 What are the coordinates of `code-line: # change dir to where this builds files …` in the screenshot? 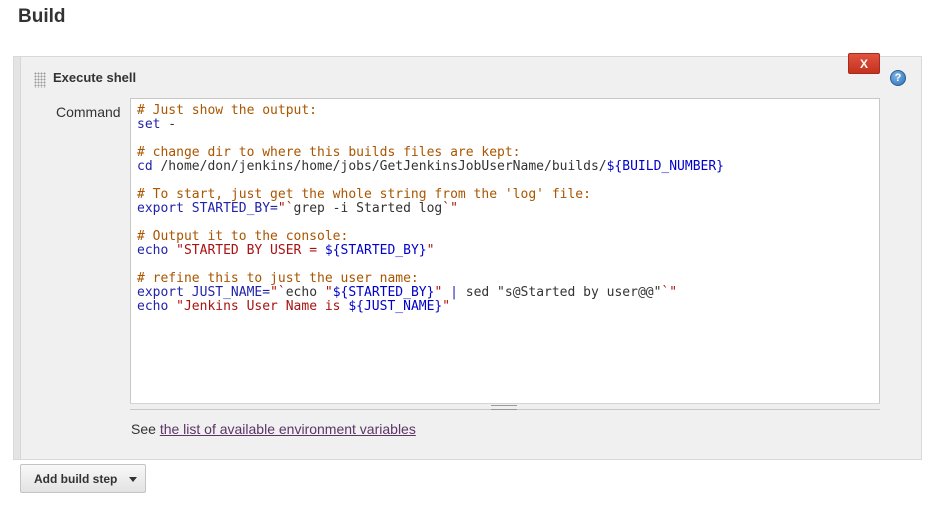 It's located at (430, 153).